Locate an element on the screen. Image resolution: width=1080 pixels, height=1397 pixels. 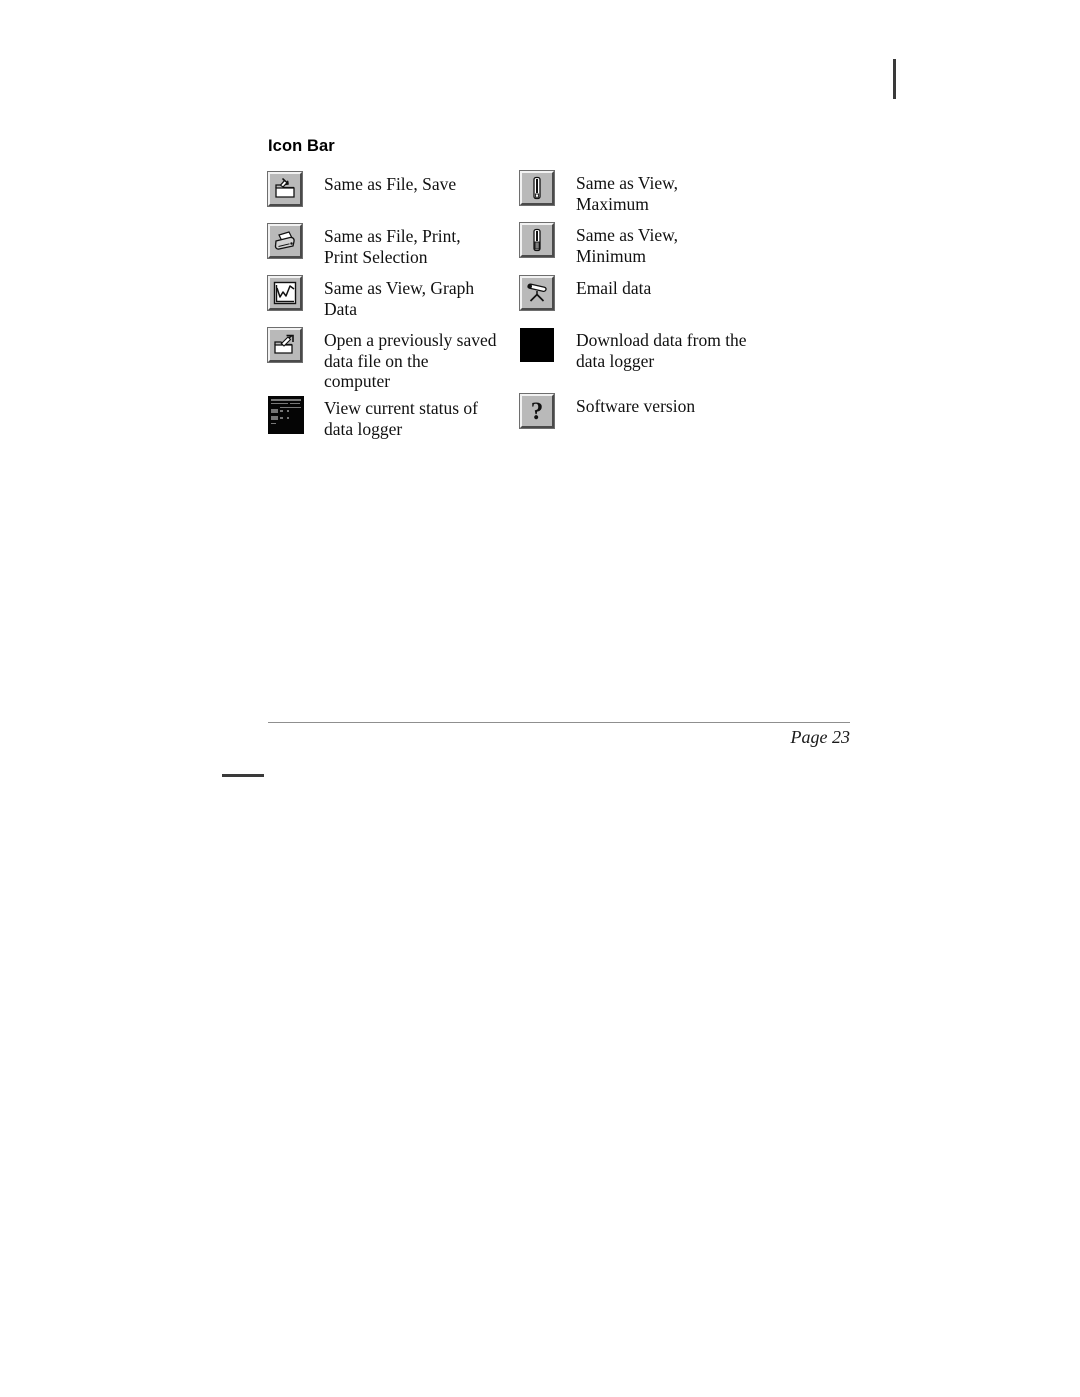
icon-bar-row-label: Software version is located at coordinates (636, 406).